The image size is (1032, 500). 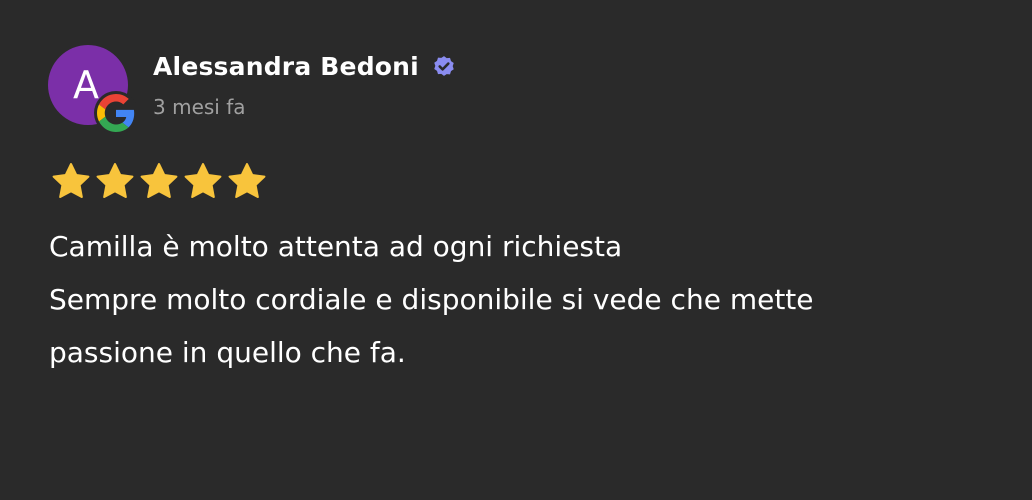 What do you see at coordinates (93, 90) in the screenshot?
I see `author-avatar-group: A` at bounding box center [93, 90].